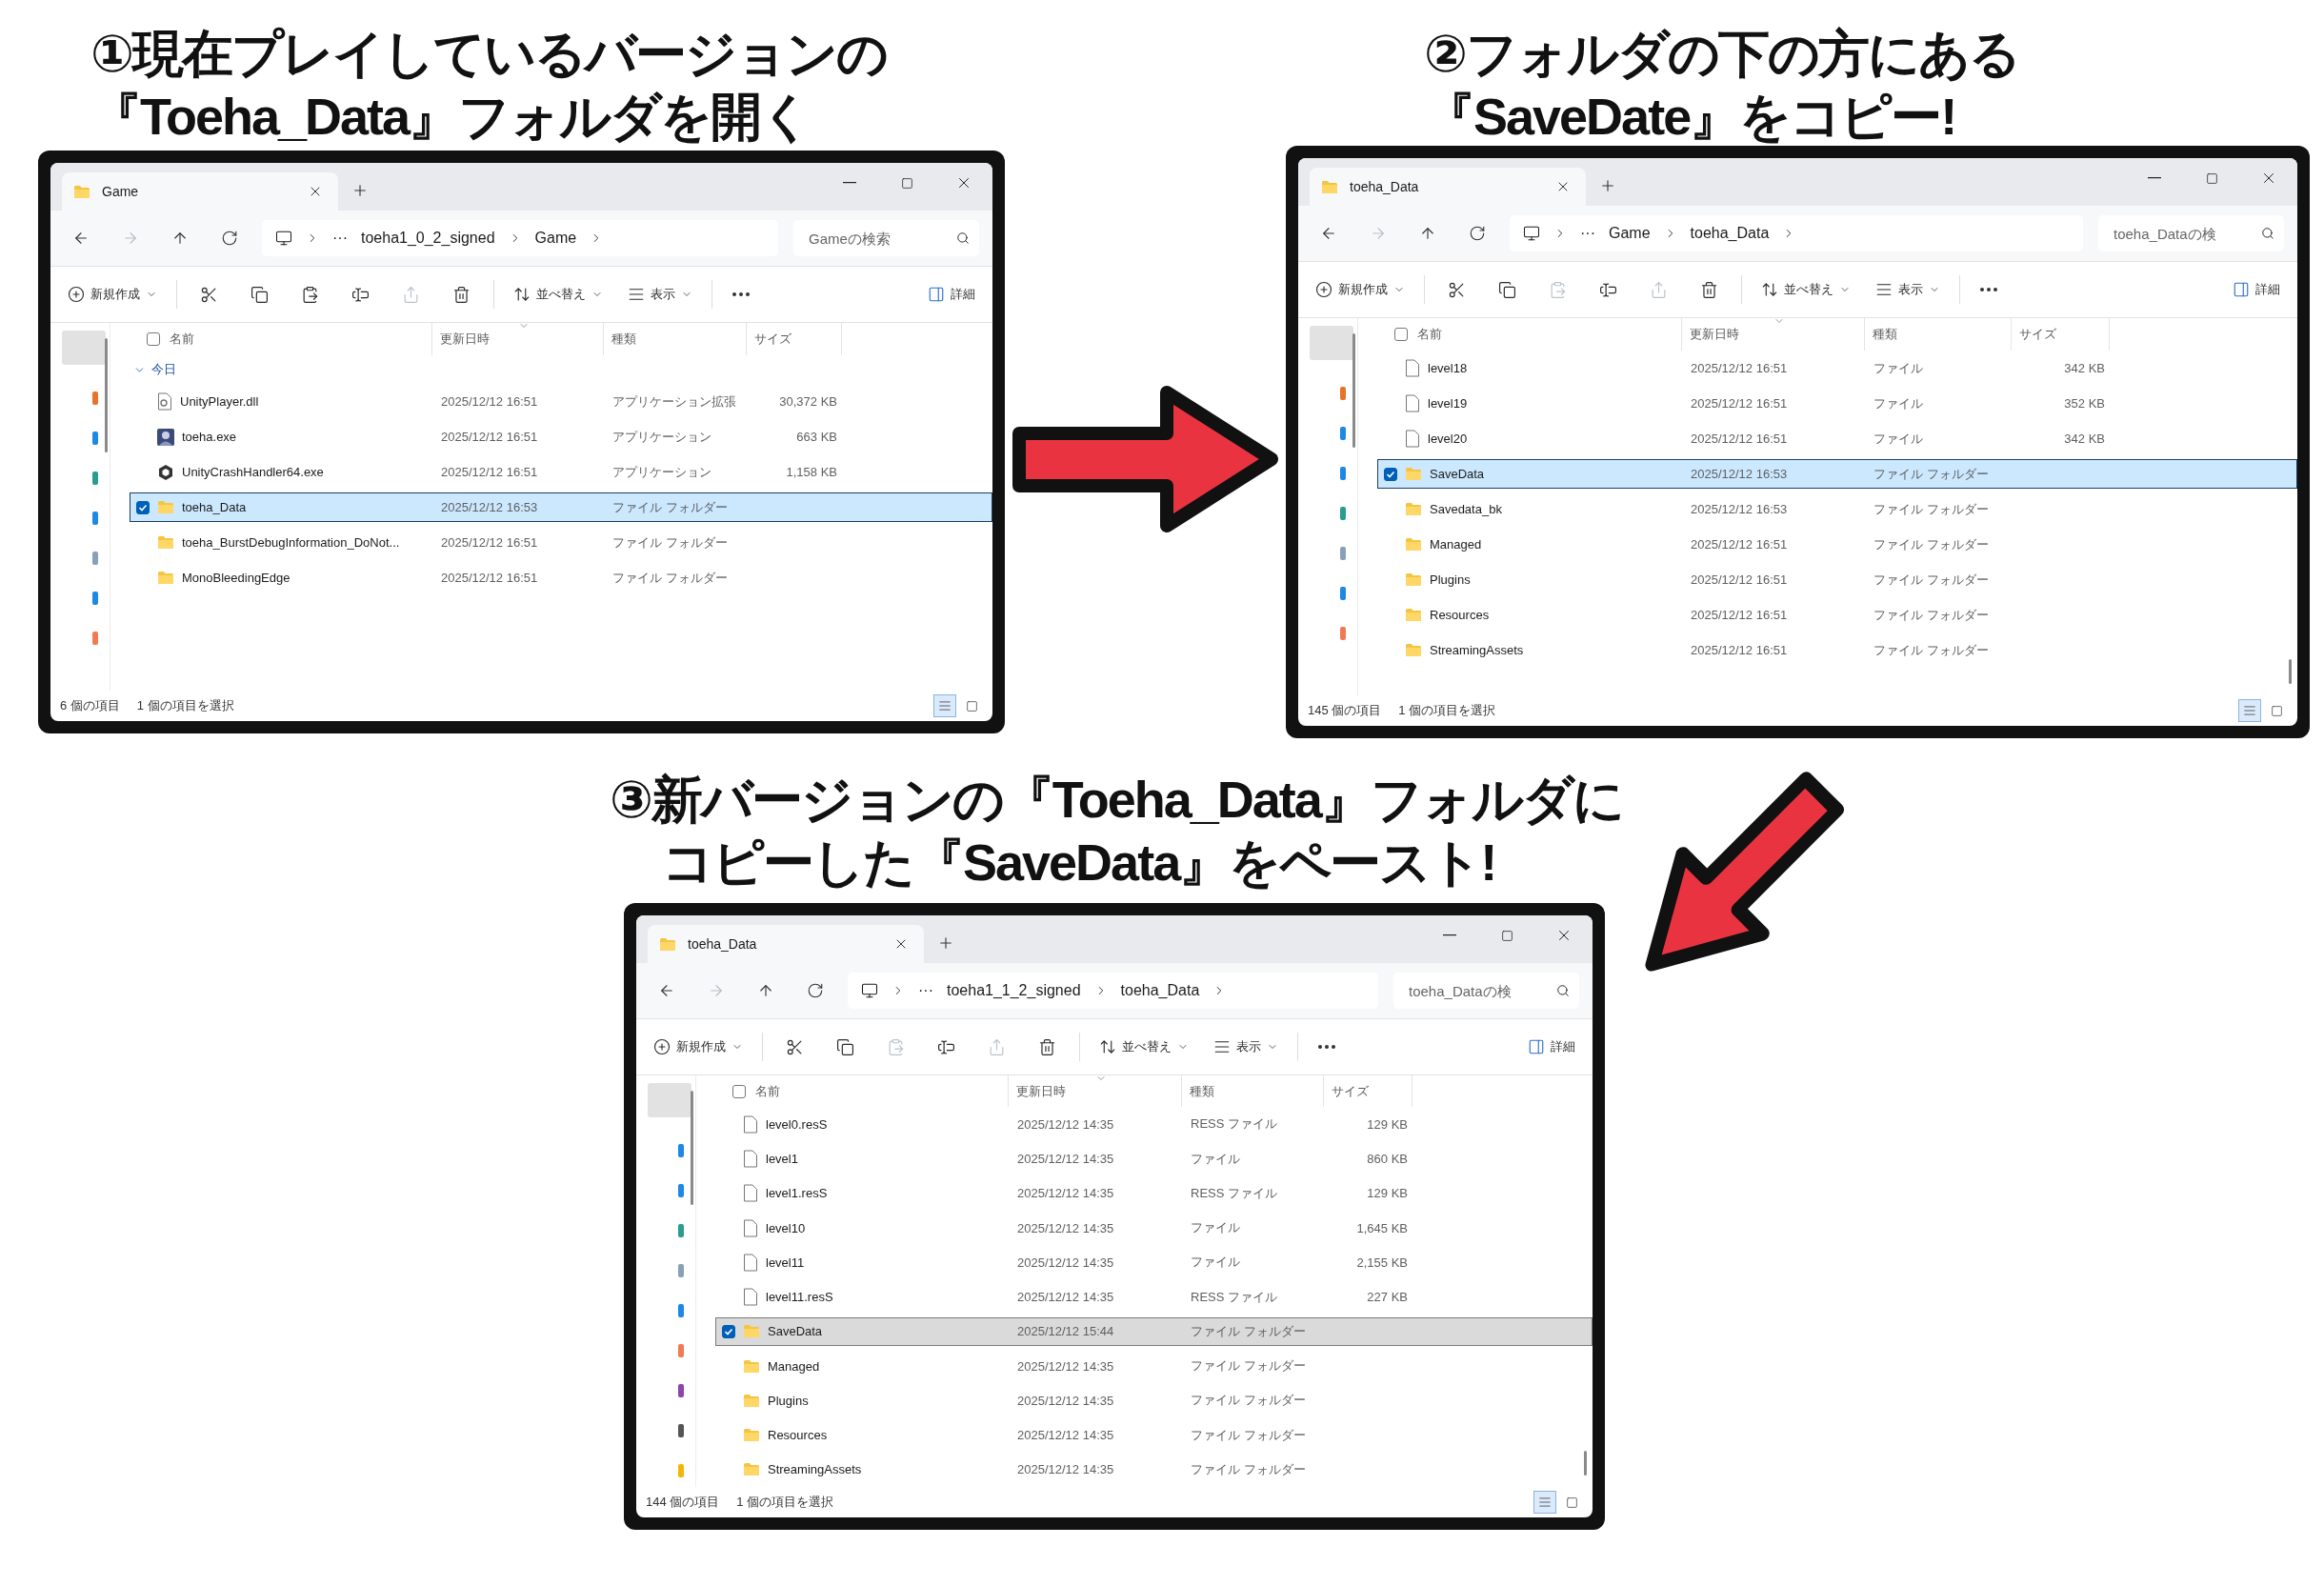  What do you see at coordinates (561, 542) in the screenshot?
I see `file-row: toeha_BurstDebugInformation_DoNot... 2025/12/12 16:51 ファイル フォルダー` at bounding box center [561, 542].